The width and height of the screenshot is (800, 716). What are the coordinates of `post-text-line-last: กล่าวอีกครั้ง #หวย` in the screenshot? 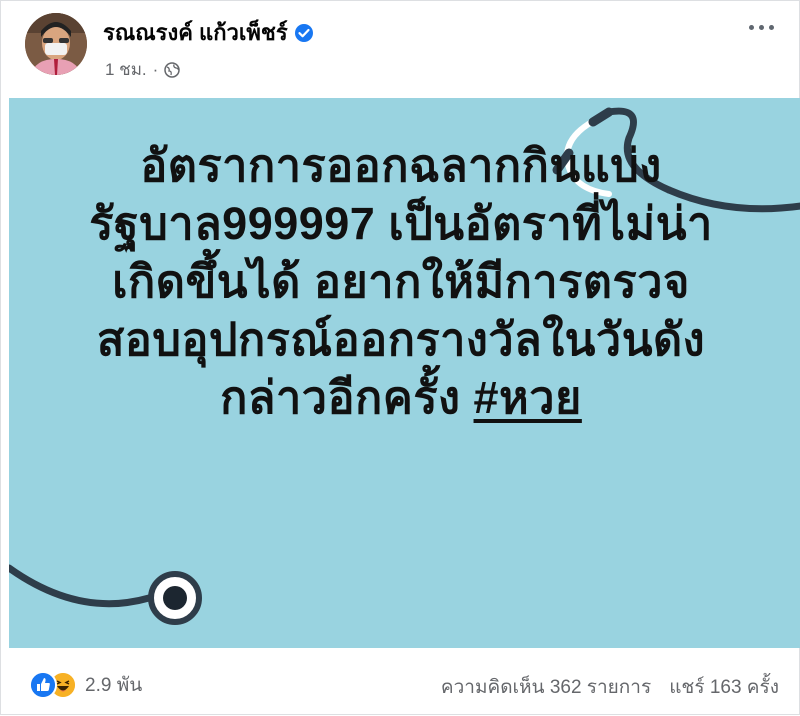 It's located at (400, 398).